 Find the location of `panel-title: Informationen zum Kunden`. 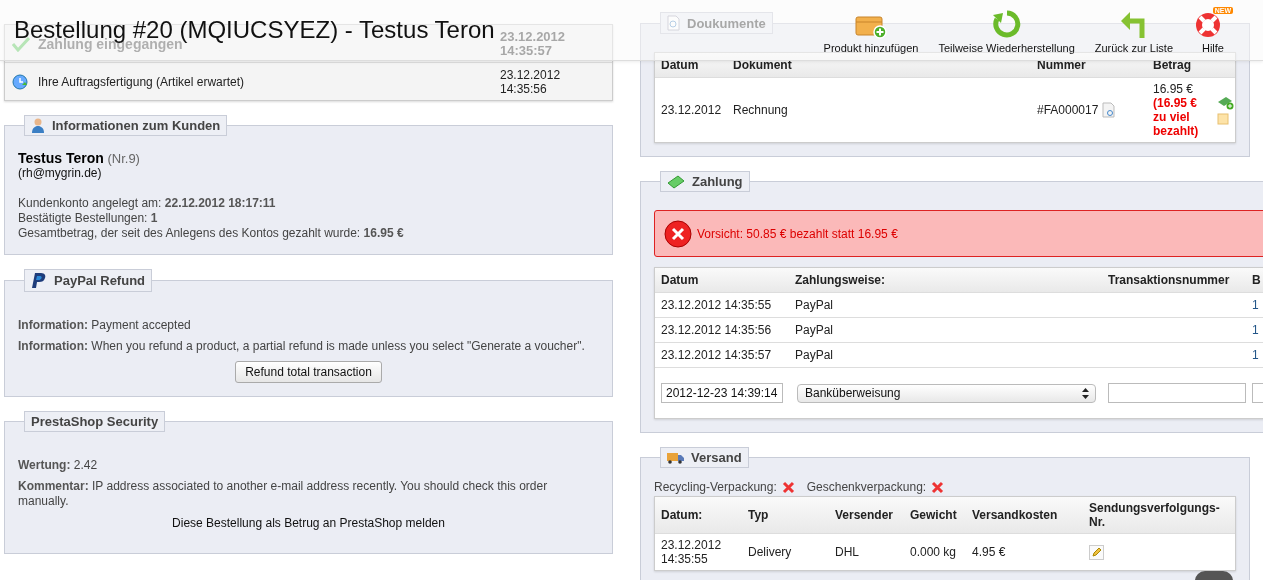

panel-title: Informationen zum Kunden is located at coordinates (136, 125).